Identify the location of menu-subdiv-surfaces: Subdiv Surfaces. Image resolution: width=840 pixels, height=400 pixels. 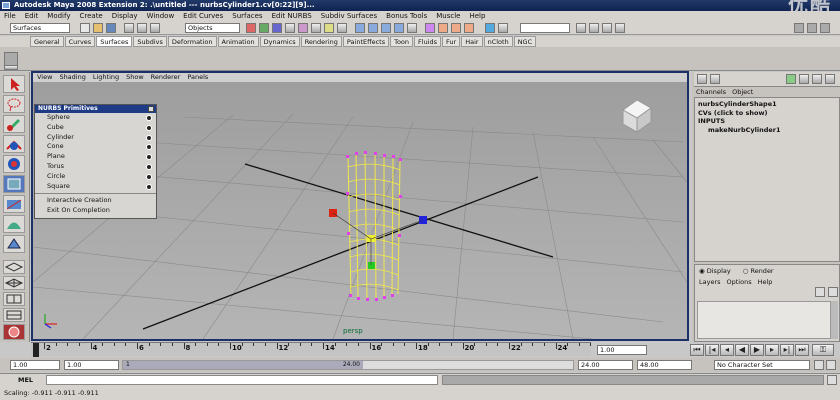
(349, 16).